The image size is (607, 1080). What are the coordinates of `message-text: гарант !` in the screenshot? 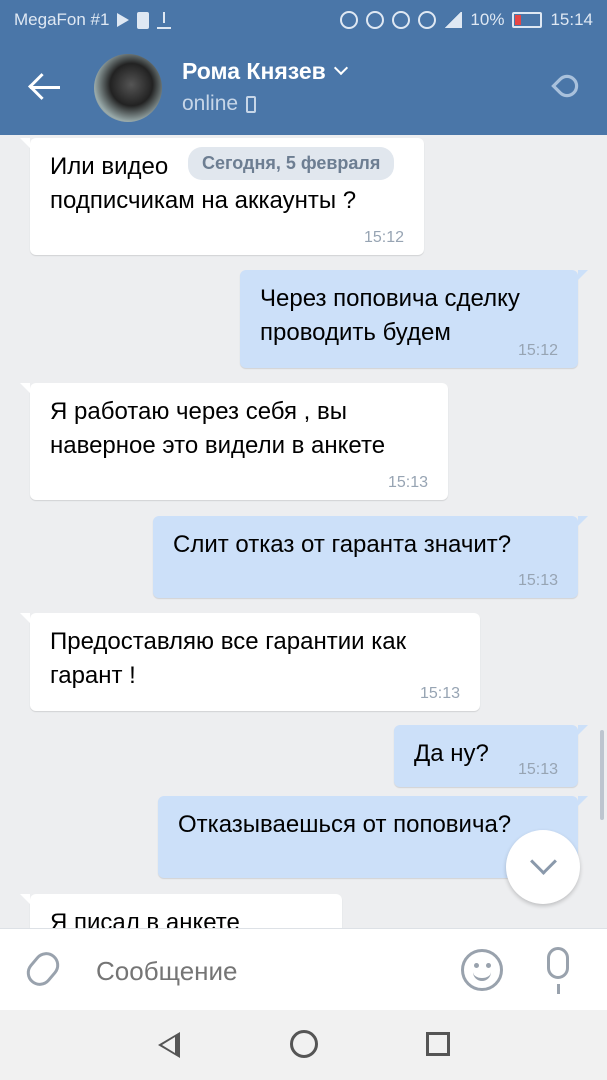 It's located at (93, 675).